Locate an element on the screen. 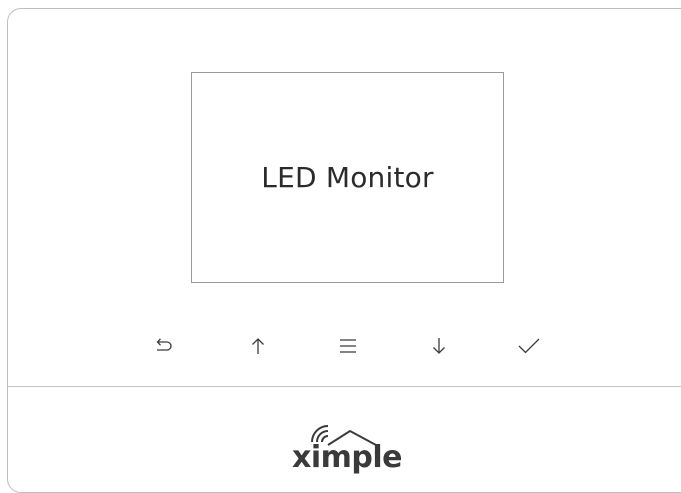  confirm-button is located at coordinates (529, 346).